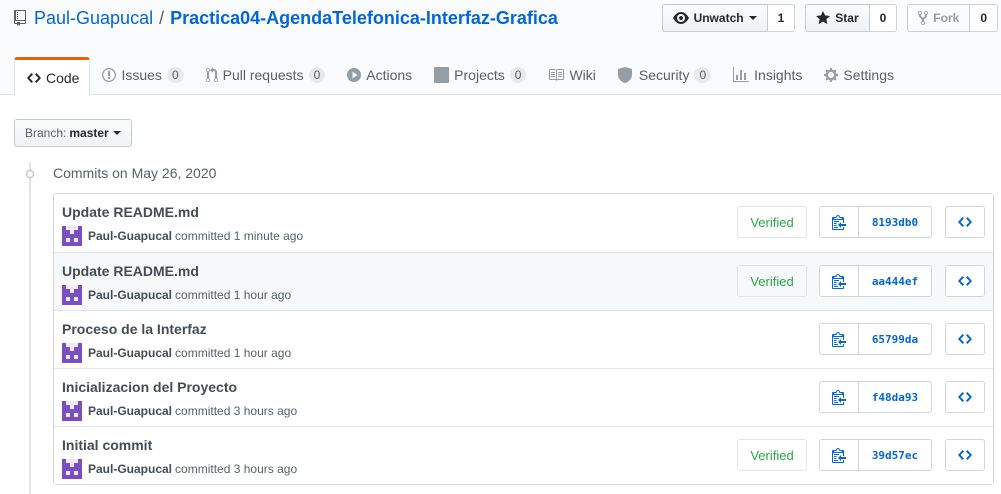  Describe the element at coordinates (93, 18) in the screenshot. I see `repo-owner-link: Paul-Guapucal` at that location.